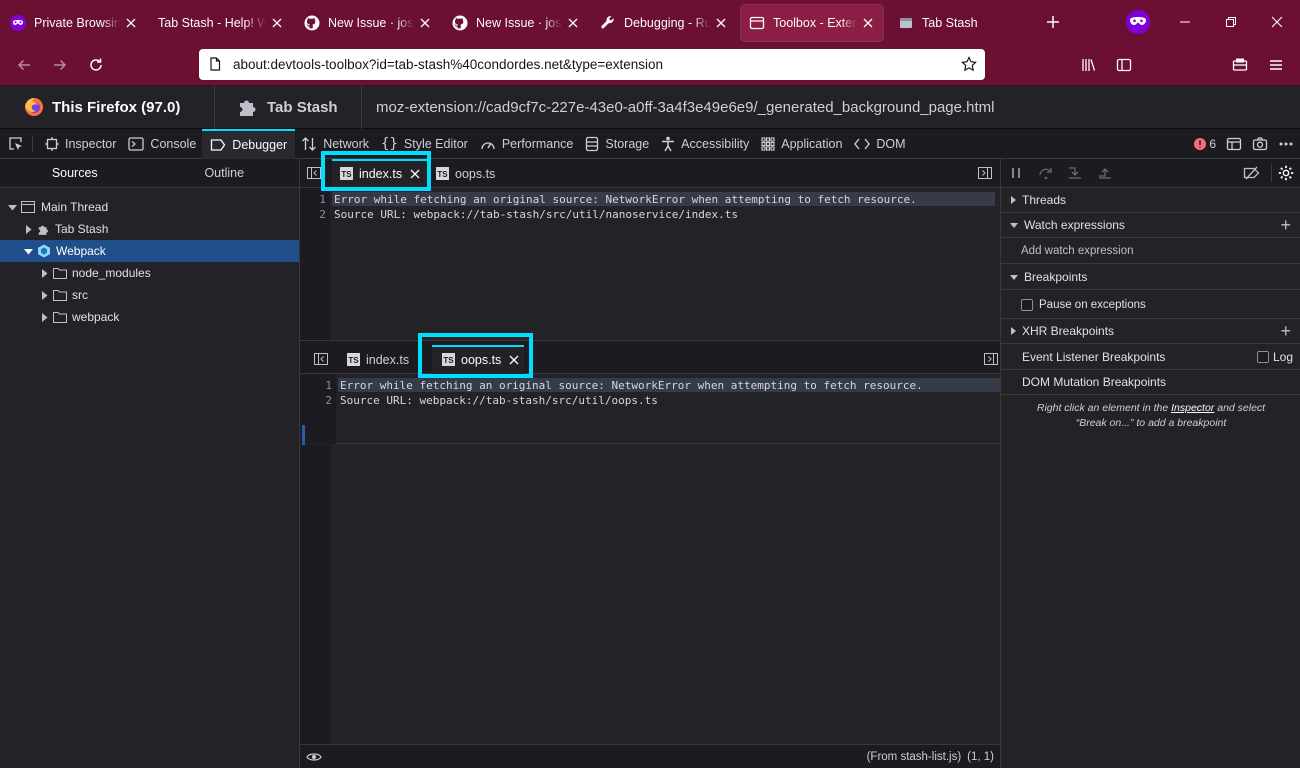  I want to click on arrow-right-icon, so click(60, 65).